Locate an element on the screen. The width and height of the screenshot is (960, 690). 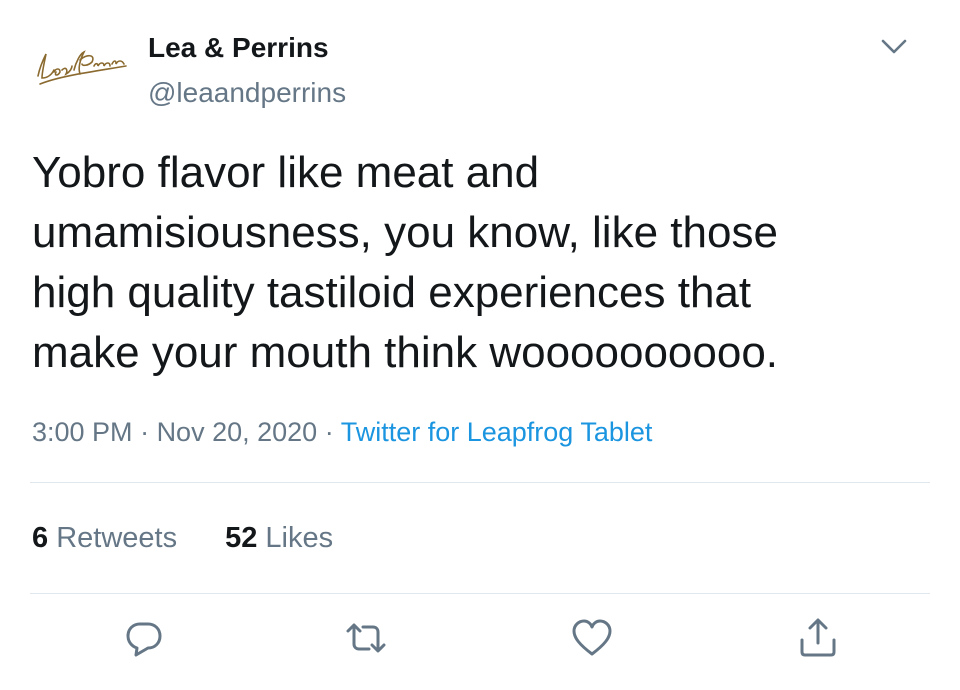
likes-stat: 52 Likes is located at coordinates (279, 538).